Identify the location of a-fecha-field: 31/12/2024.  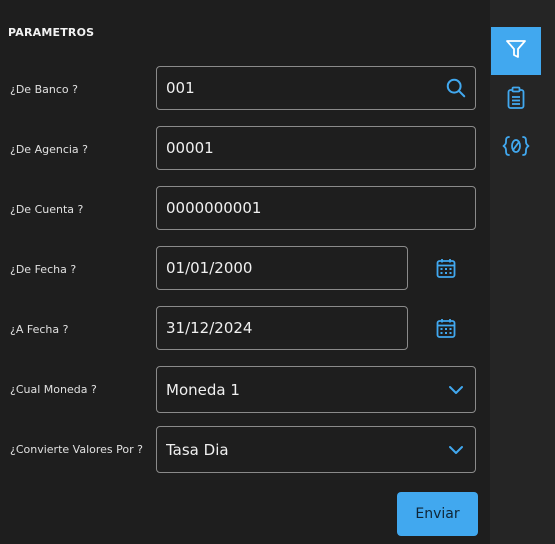
(282, 328).